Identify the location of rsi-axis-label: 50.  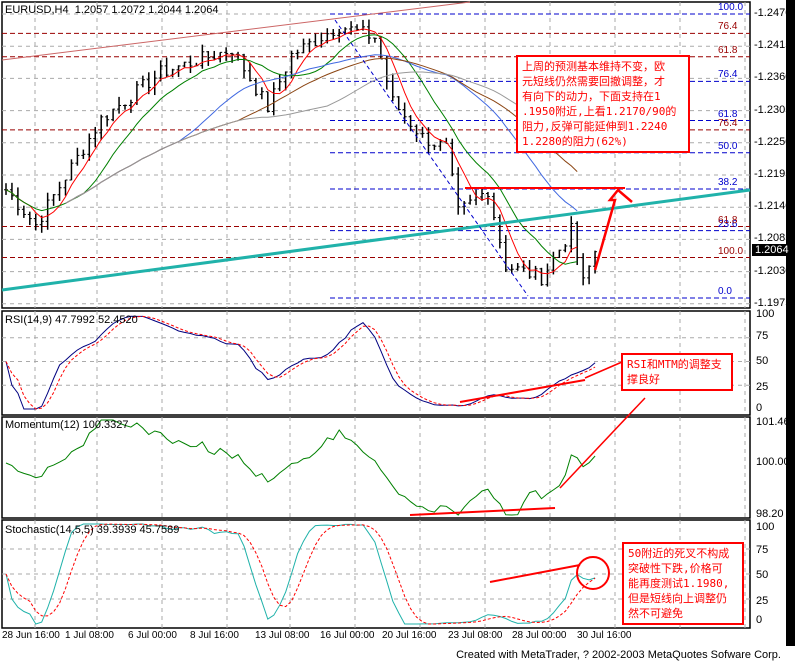
(762, 361).